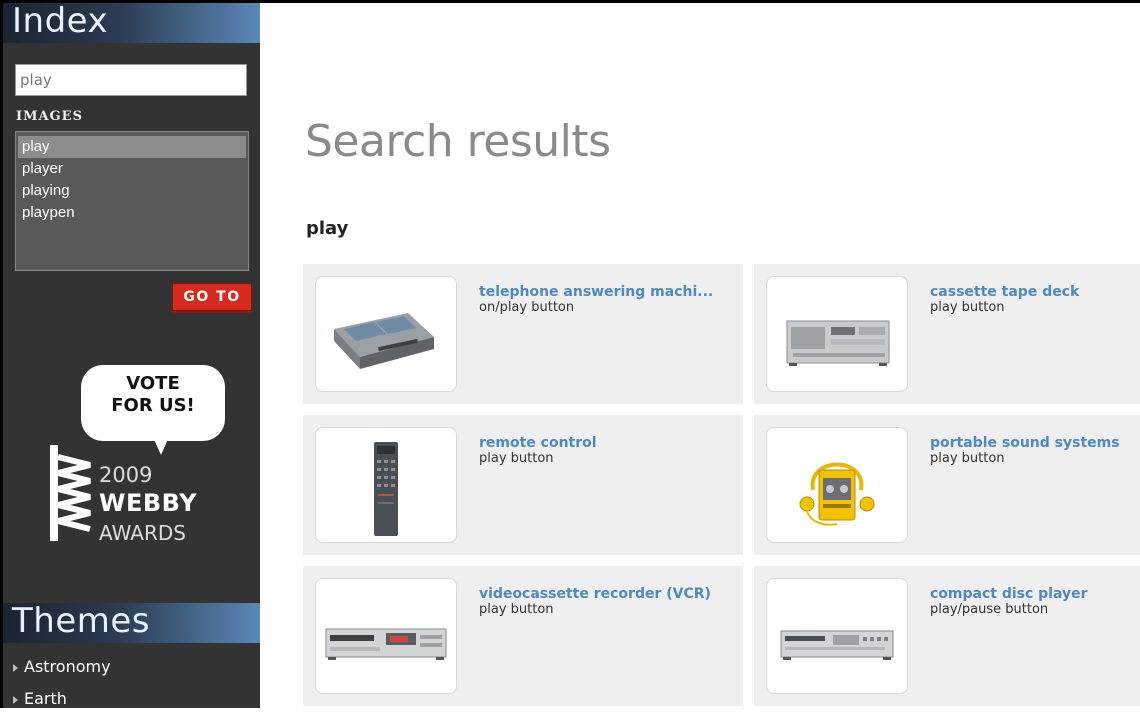 This screenshot has height=721, width=1140. Describe the element at coordinates (132, 213) in the screenshot. I see `listbox-item-playpen: playpen` at that location.